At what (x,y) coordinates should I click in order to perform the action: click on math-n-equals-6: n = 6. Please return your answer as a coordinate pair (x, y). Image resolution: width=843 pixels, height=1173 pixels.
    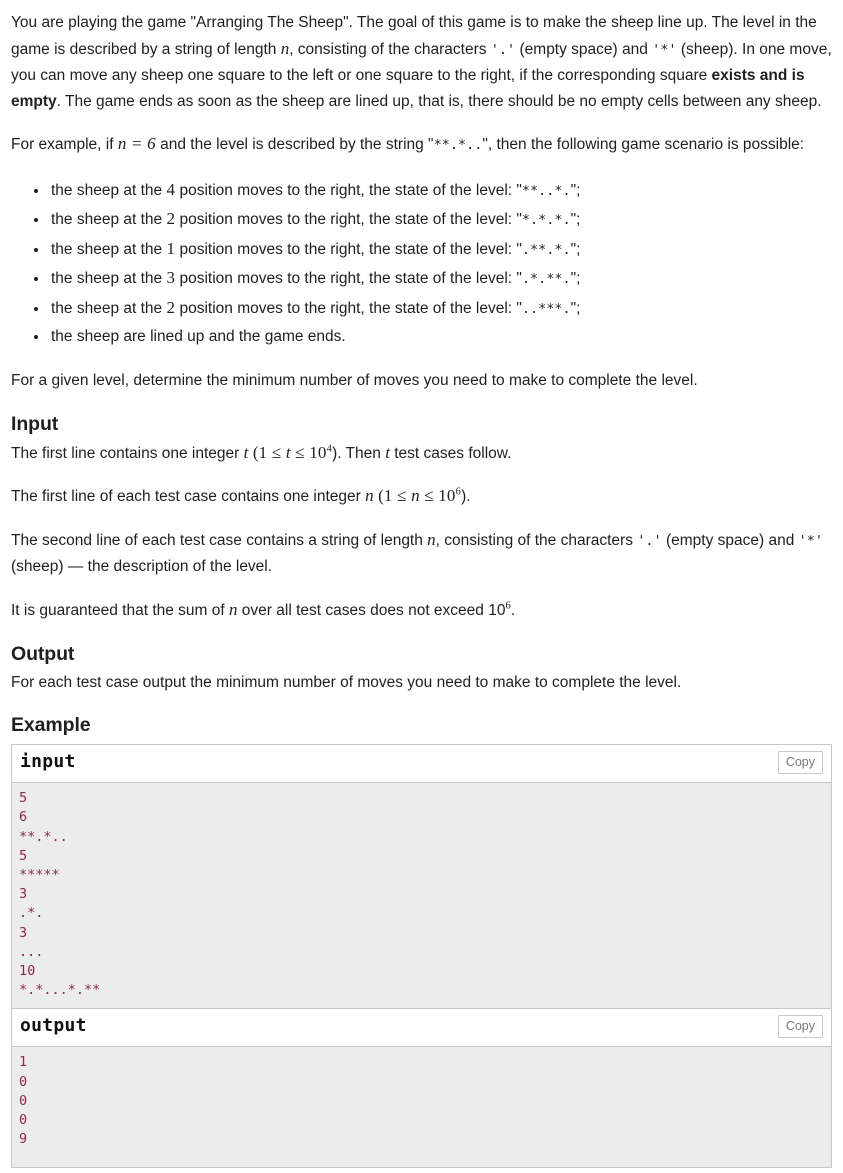
    Looking at the image, I should click on (136, 144).